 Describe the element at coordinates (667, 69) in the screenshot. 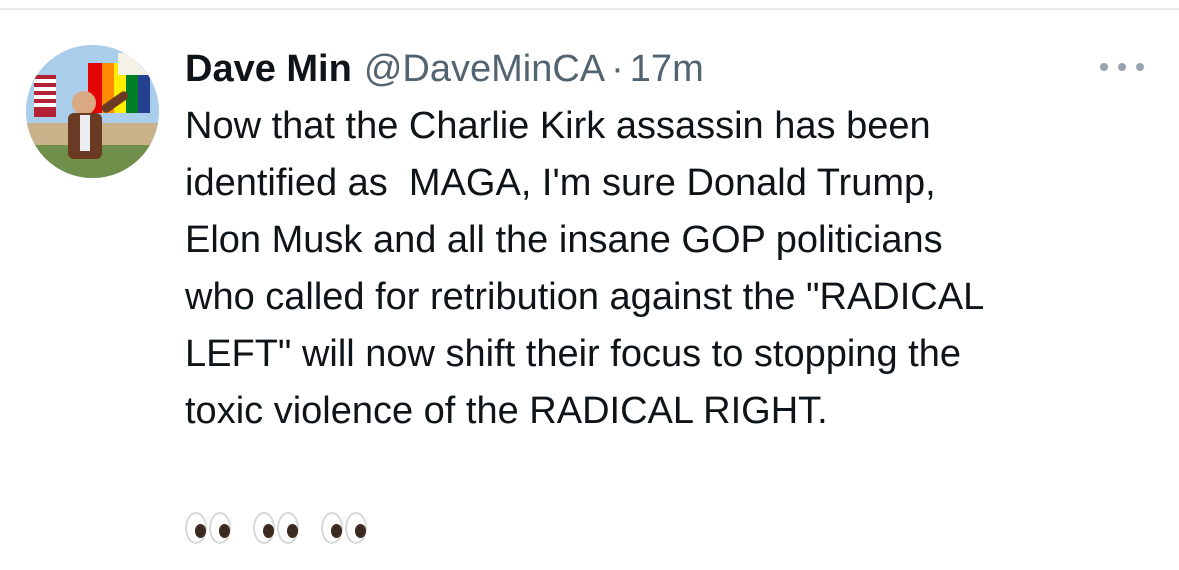

I see `timestamp: 17m` at that location.